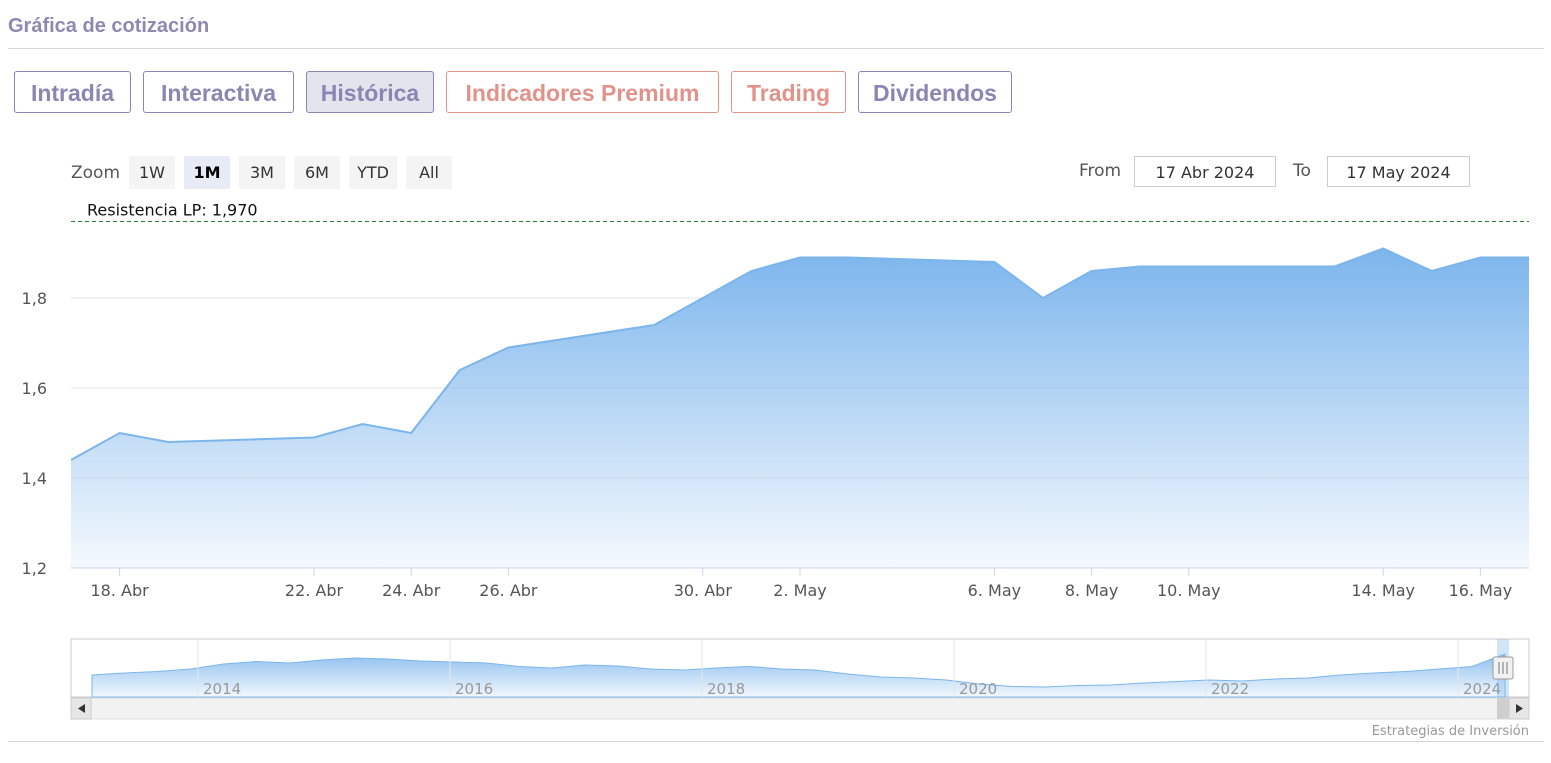  What do you see at coordinates (1205, 171) in the screenshot?
I see `from-date-input: 17 Abr 2024` at bounding box center [1205, 171].